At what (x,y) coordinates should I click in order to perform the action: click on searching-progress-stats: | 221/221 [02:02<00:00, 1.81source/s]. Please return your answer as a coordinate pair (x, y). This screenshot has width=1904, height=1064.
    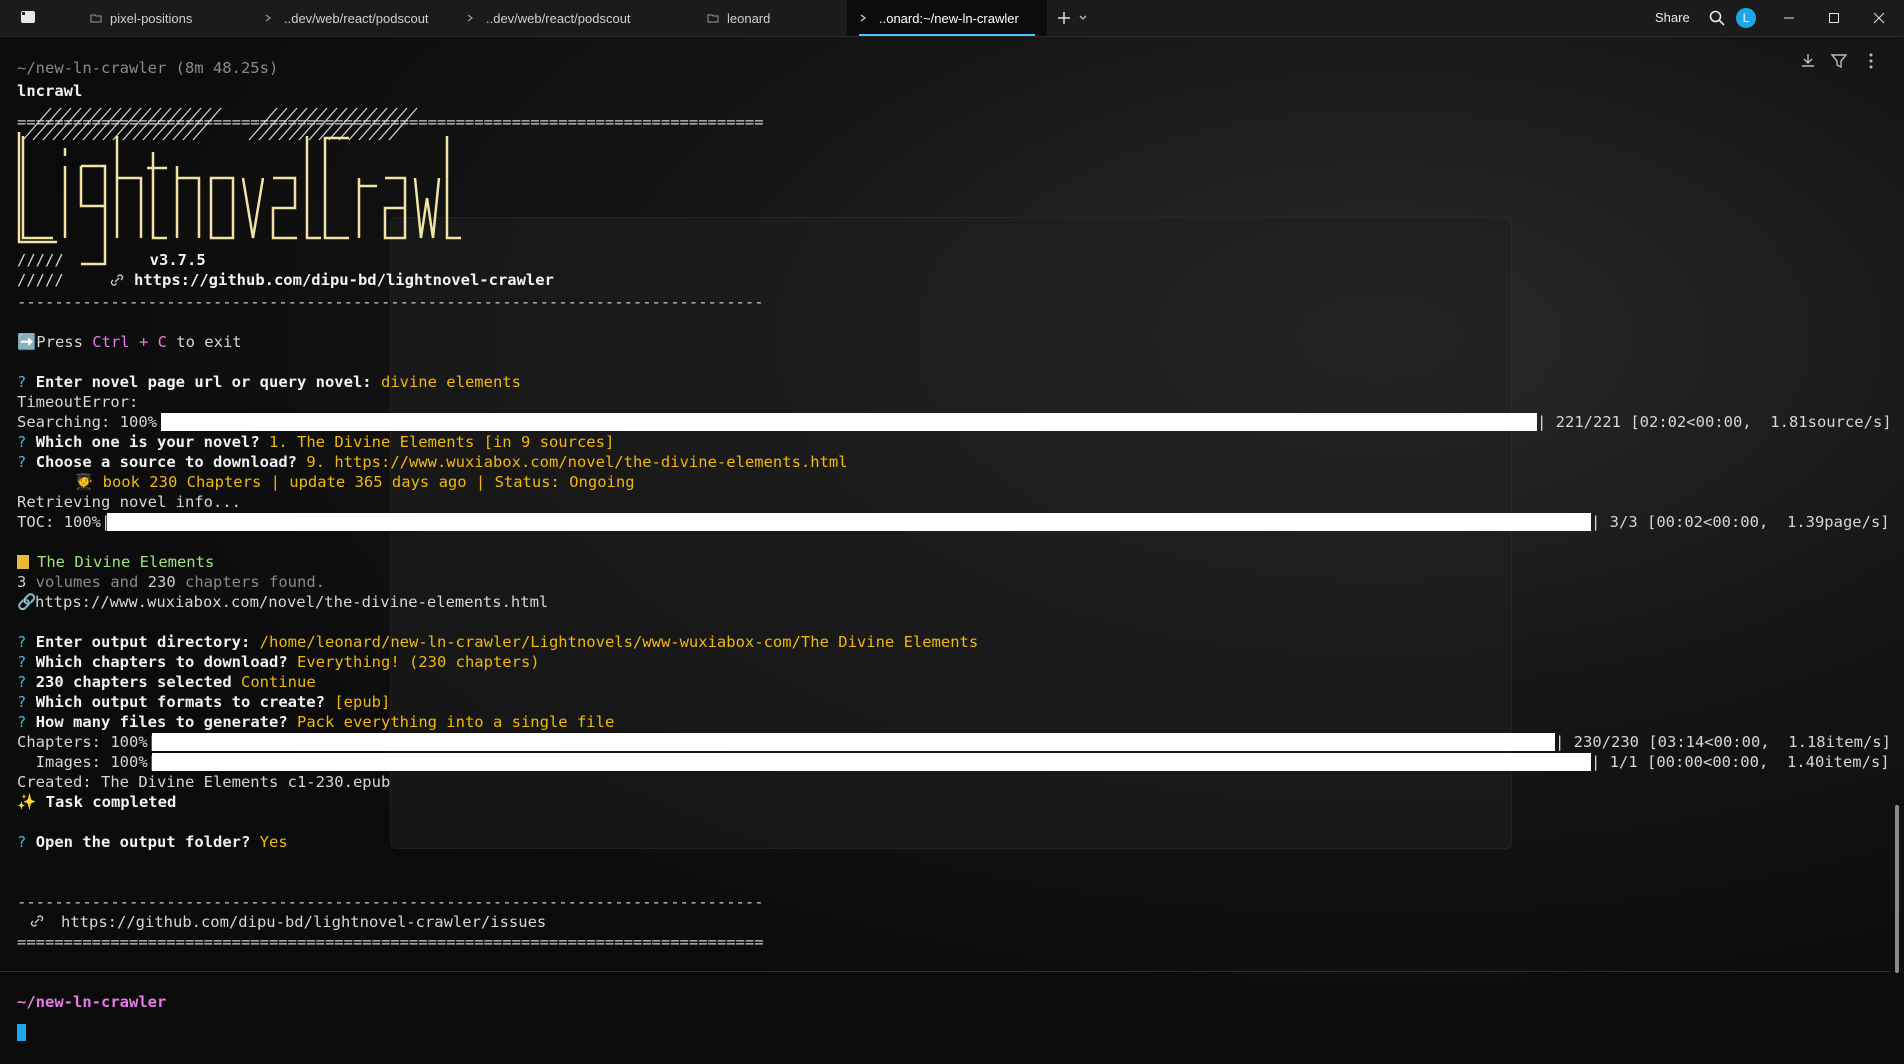
    Looking at the image, I should click on (1714, 422).